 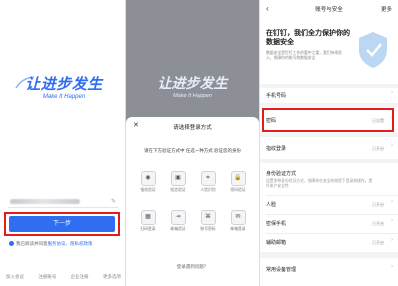 What do you see at coordinates (178, 190) in the screenshot?
I see `option-label: 短信验证` at bounding box center [178, 190].